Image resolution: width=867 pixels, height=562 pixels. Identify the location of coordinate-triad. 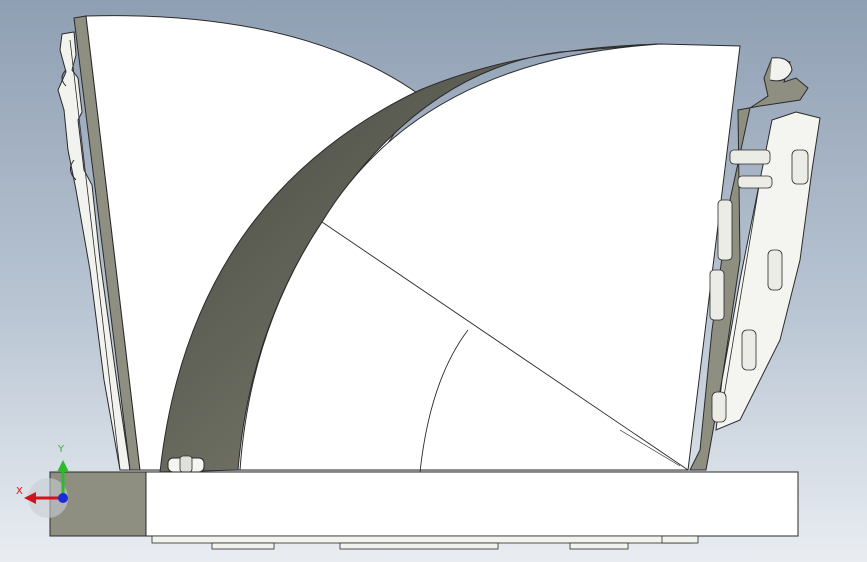
(46, 489).